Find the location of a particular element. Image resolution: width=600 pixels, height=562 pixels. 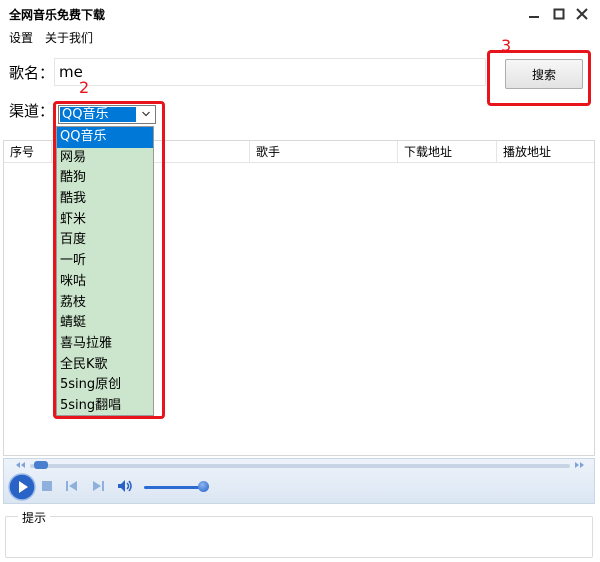

channel-option: 一听 is located at coordinates (105, 261).